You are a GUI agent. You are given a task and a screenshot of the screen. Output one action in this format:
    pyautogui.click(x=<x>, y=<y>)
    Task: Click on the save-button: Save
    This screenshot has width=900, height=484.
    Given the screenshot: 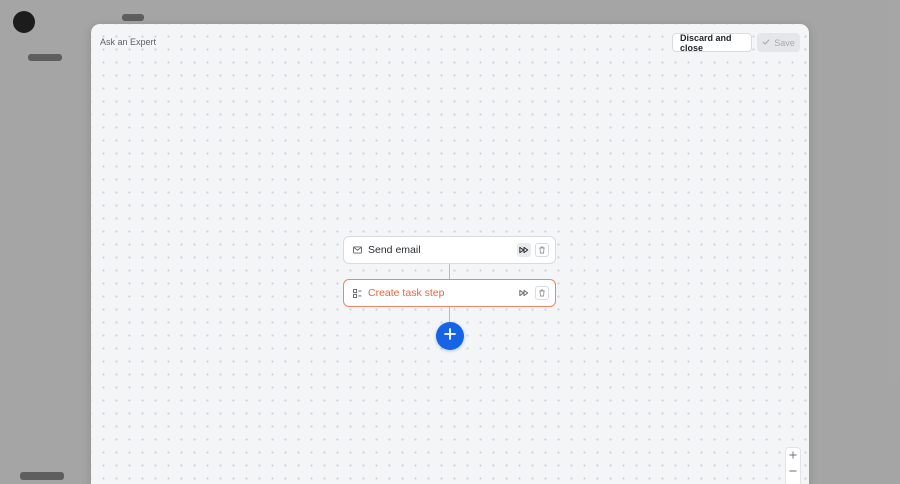 What is the action you would take?
    pyautogui.click(x=778, y=42)
    